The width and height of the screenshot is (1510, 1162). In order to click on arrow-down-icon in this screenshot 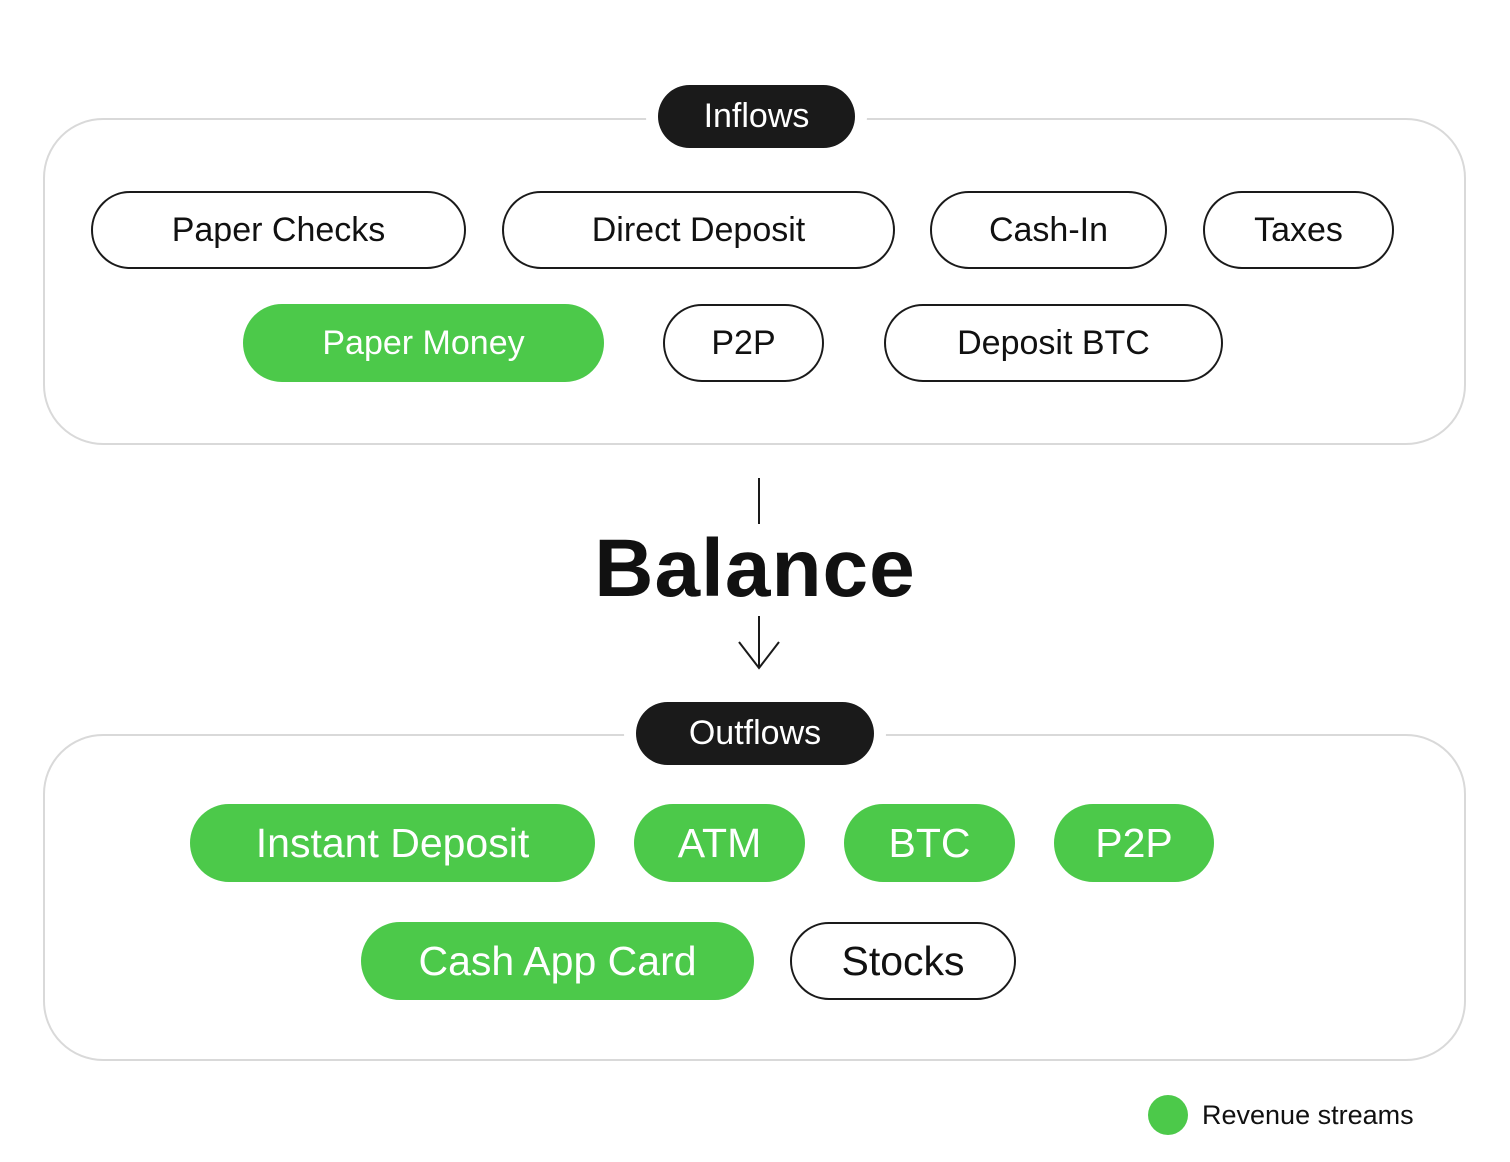, I will do `click(759, 655)`.